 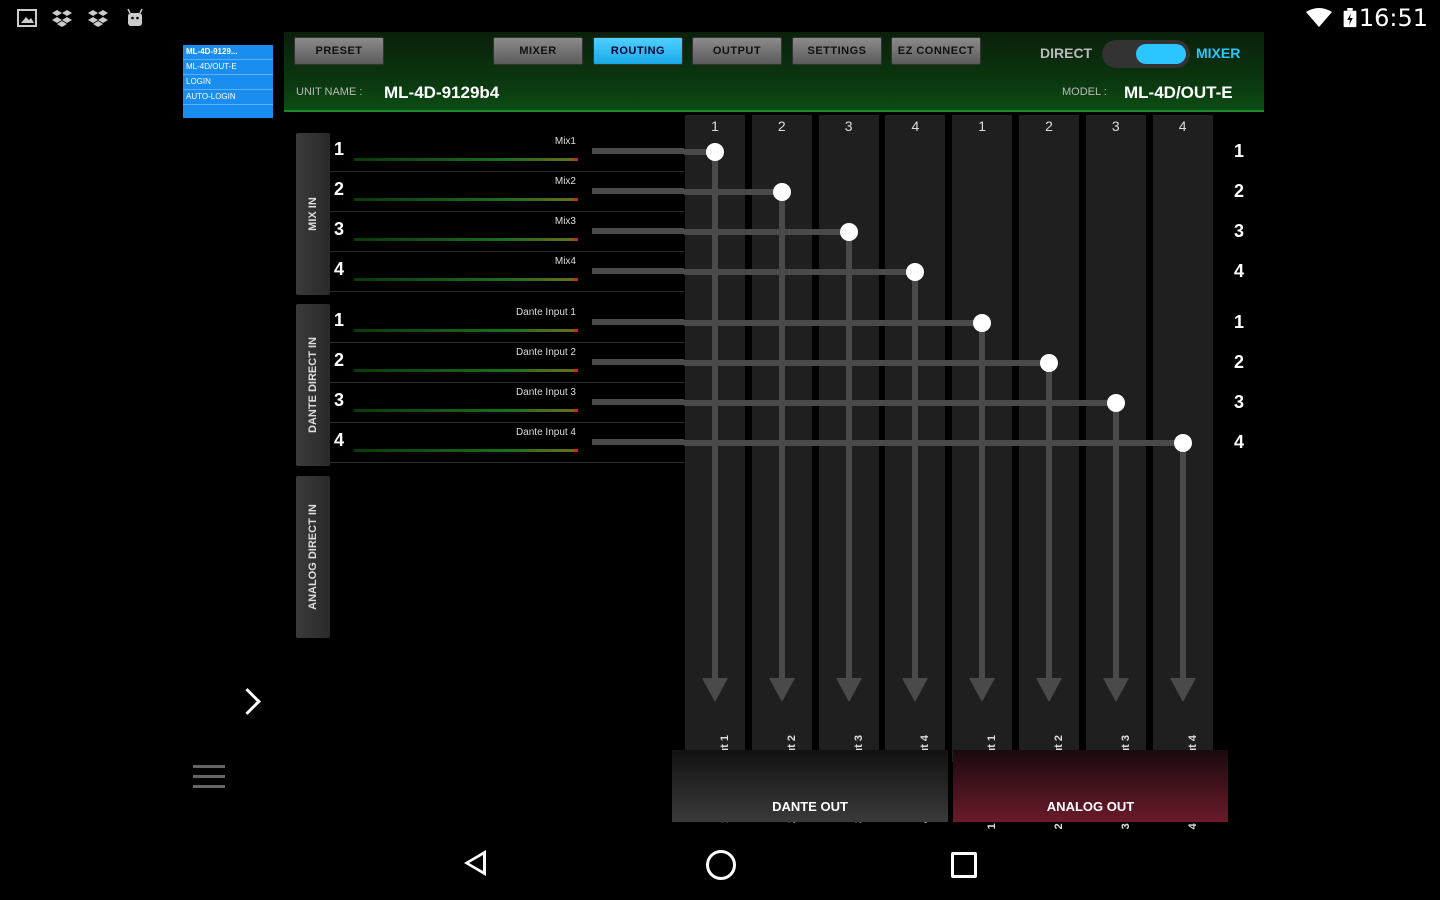 I want to click on login-item: LOGIN, so click(x=228, y=82).